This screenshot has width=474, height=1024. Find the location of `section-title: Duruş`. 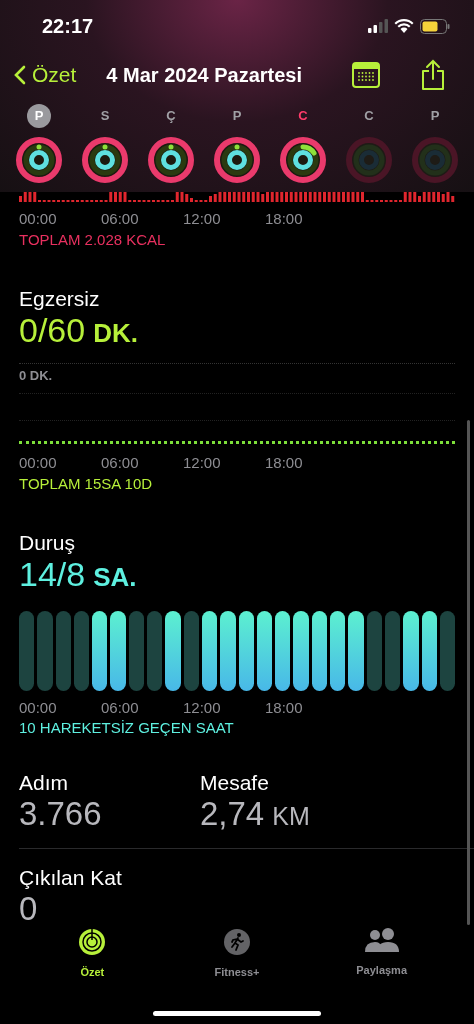

section-title: Duruş is located at coordinates (47, 542).